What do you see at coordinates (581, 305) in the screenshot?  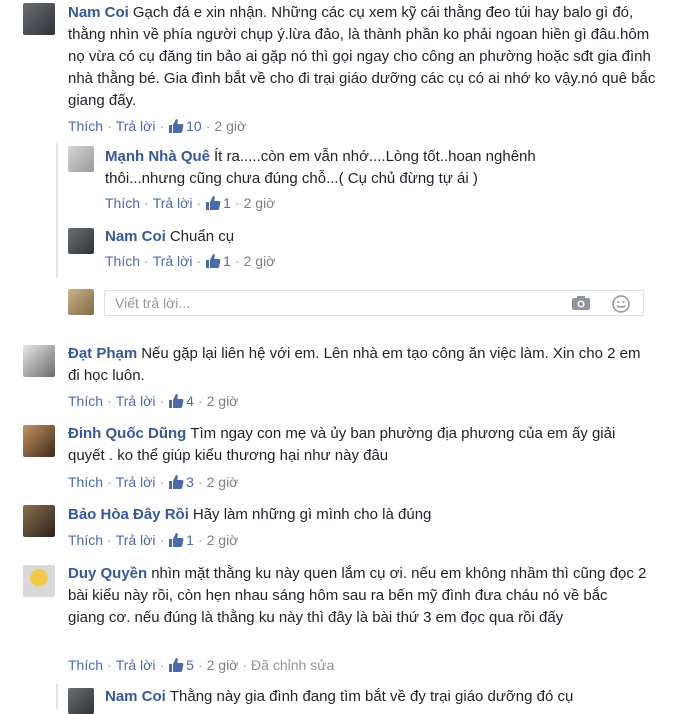 I see `camera-icon` at bounding box center [581, 305].